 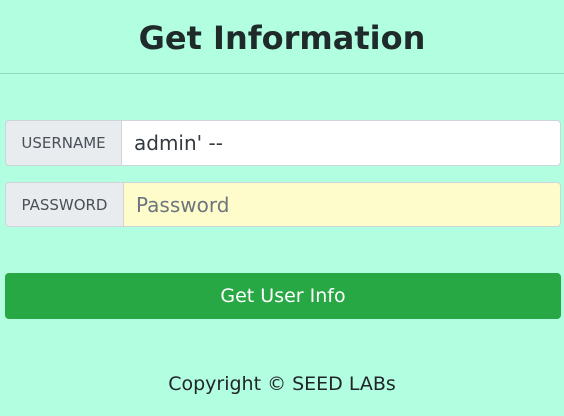 What do you see at coordinates (63, 143) in the screenshot?
I see `username-label: USERNAME` at bounding box center [63, 143].